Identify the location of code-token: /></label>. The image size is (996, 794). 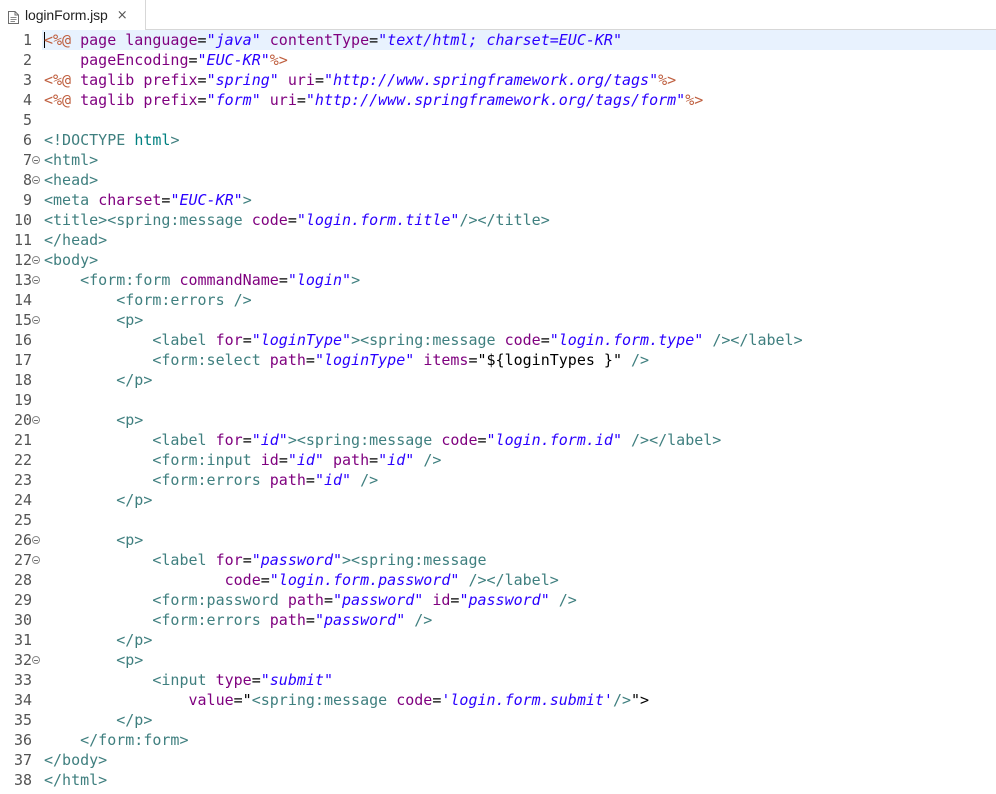
(676, 440).